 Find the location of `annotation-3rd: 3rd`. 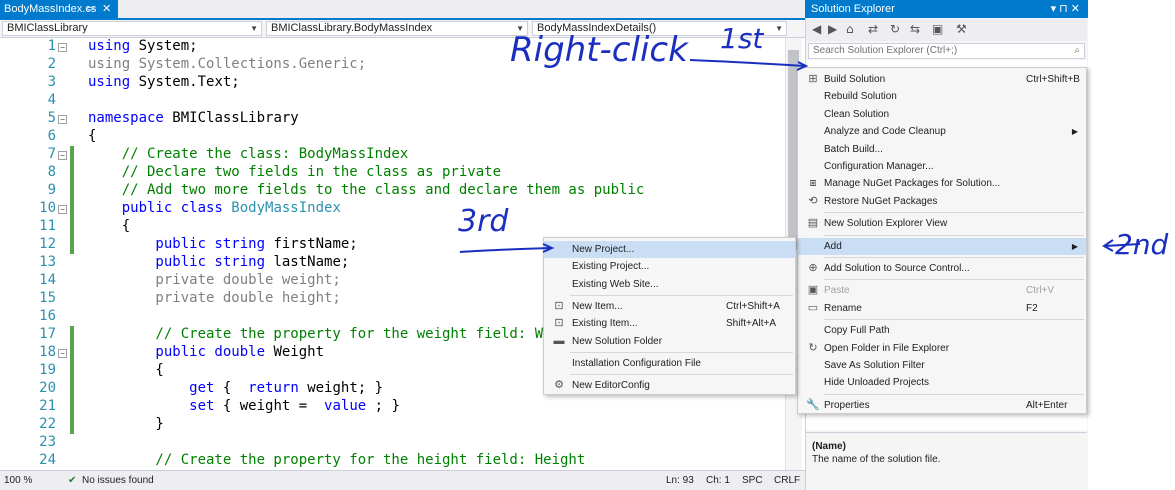

annotation-3rd: 3rd is located at coordinates (483, 221).